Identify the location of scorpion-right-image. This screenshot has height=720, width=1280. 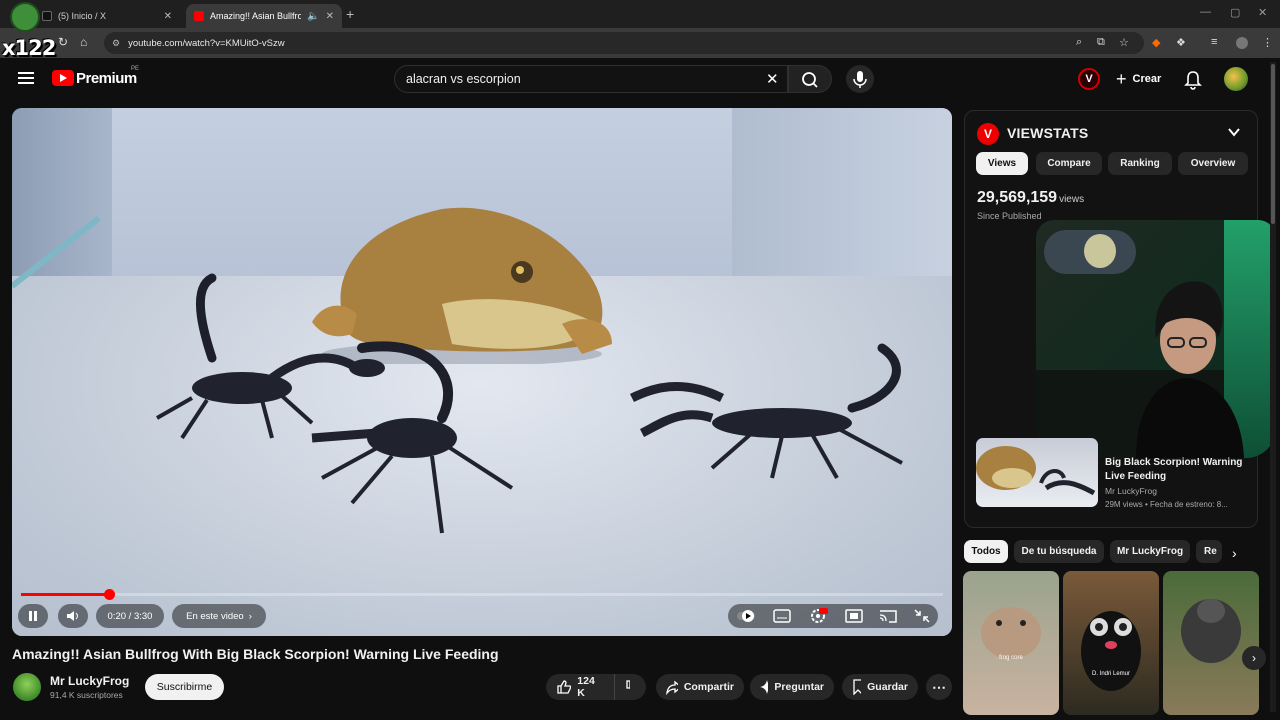
(766, 411).